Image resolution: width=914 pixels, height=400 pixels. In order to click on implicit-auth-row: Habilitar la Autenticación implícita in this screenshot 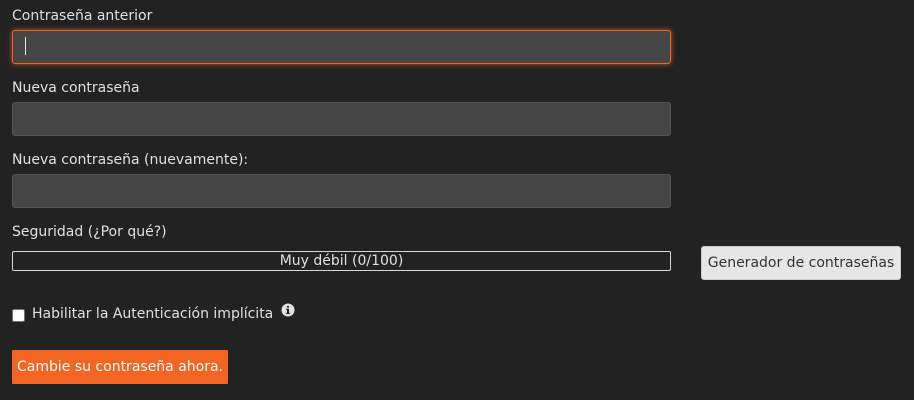, I will do `click(163, 313)`.